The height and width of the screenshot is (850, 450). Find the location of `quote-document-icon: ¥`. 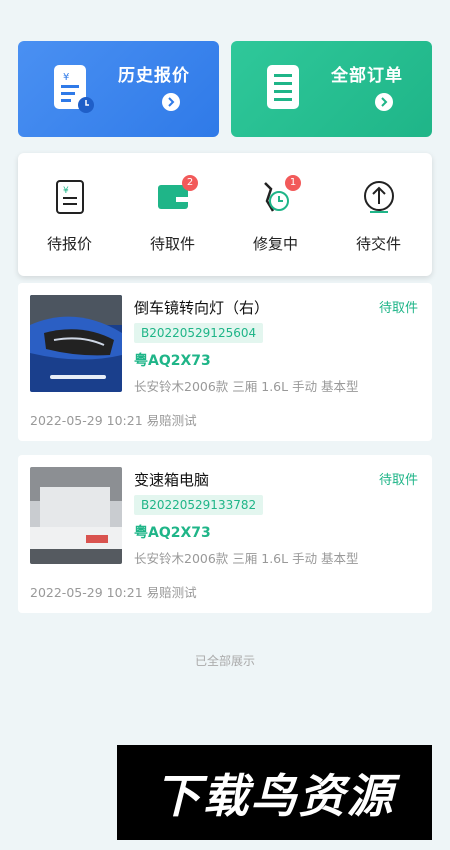

quote-document-icon: ¥ is located at coordinates (74, 89).